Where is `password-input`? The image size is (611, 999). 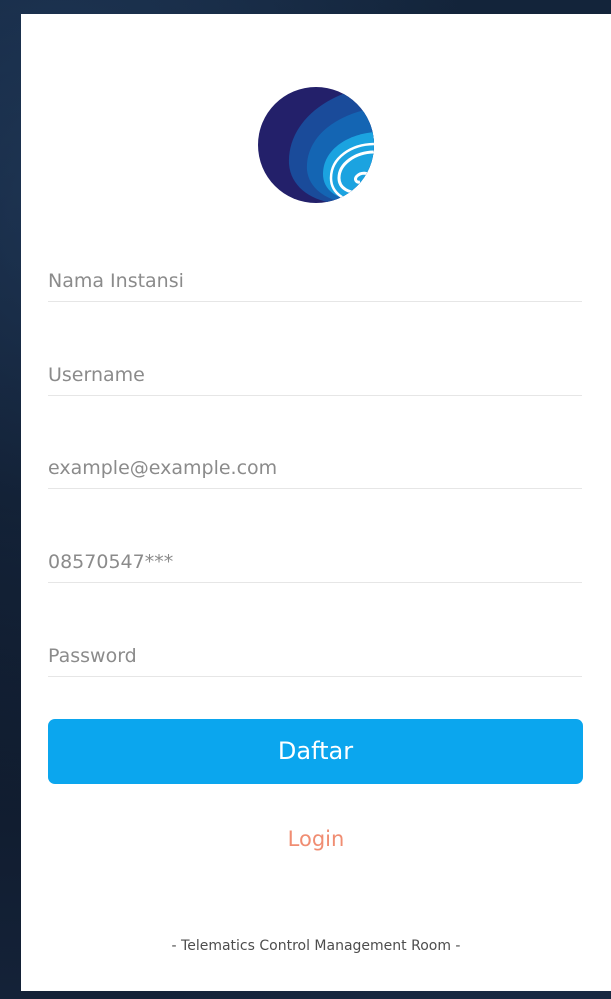 password-input is located at coordinates (315, 656).